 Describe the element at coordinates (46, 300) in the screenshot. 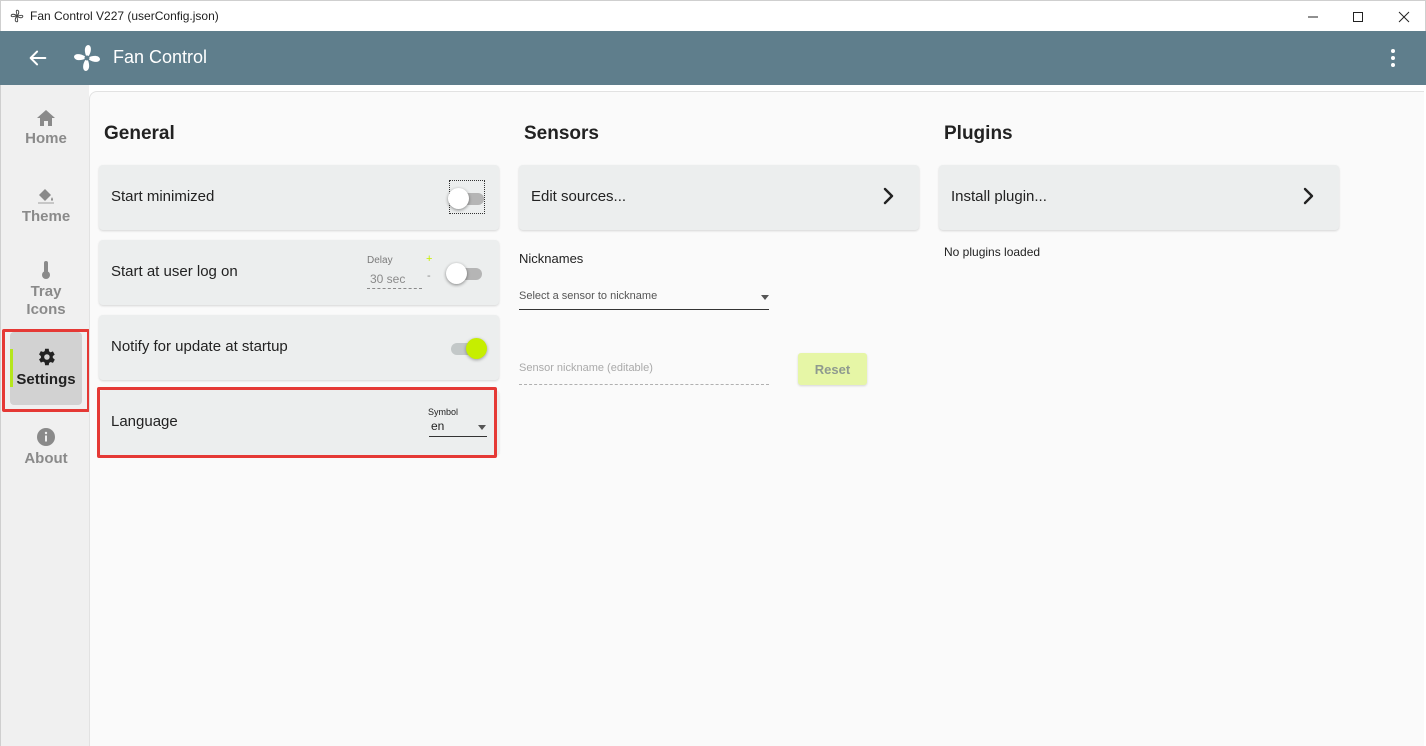

I see `nav-label-tray-icons: Tray Icons` at that location.